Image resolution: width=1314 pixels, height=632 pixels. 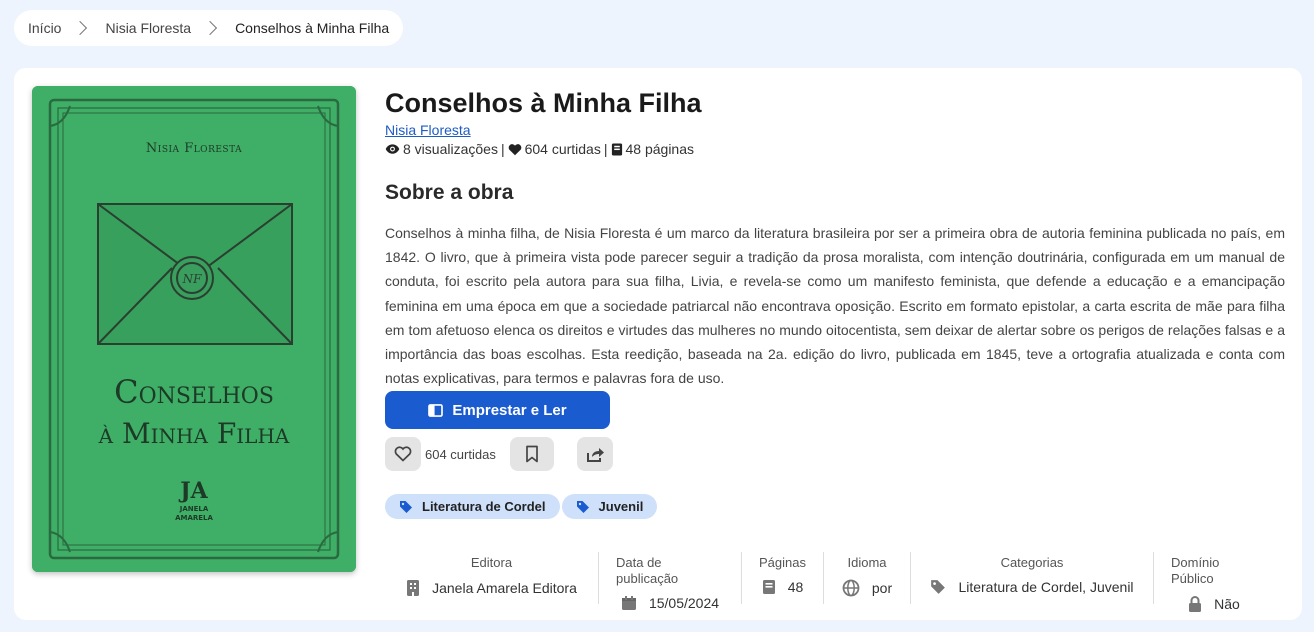 I want to click on like-button, so click(x=403, y=454).